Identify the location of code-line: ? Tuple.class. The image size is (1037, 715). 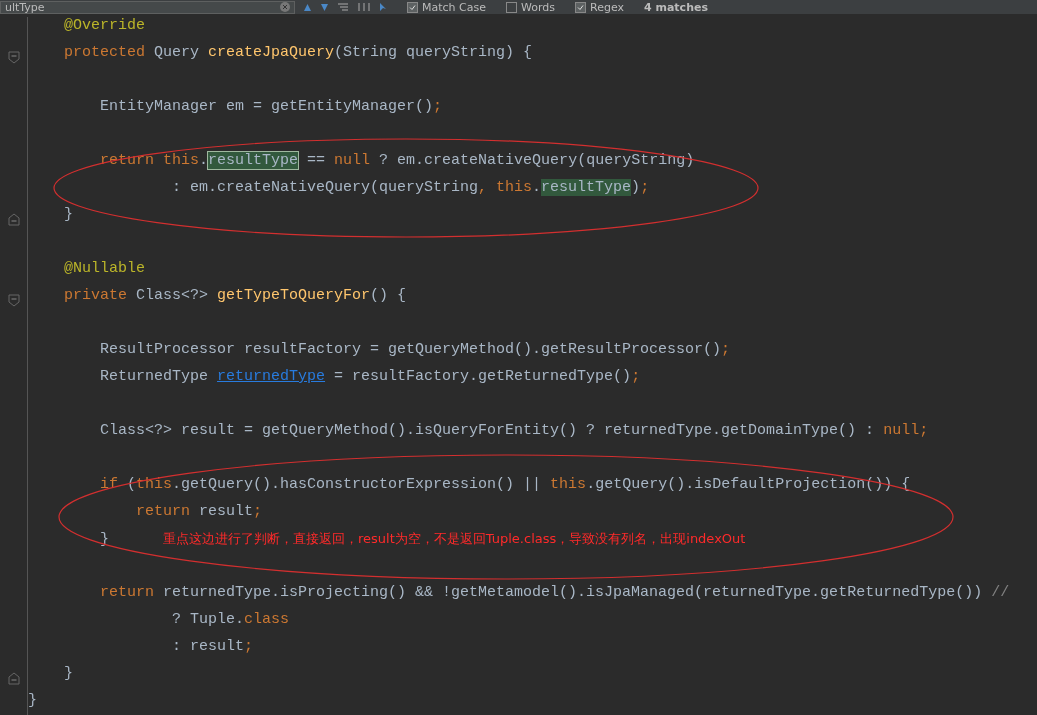
(231, 620).